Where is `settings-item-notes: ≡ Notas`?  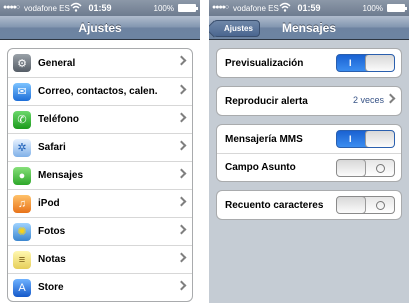 settings-item-notes: ≡ Notas is located at coordinates (100, 259).